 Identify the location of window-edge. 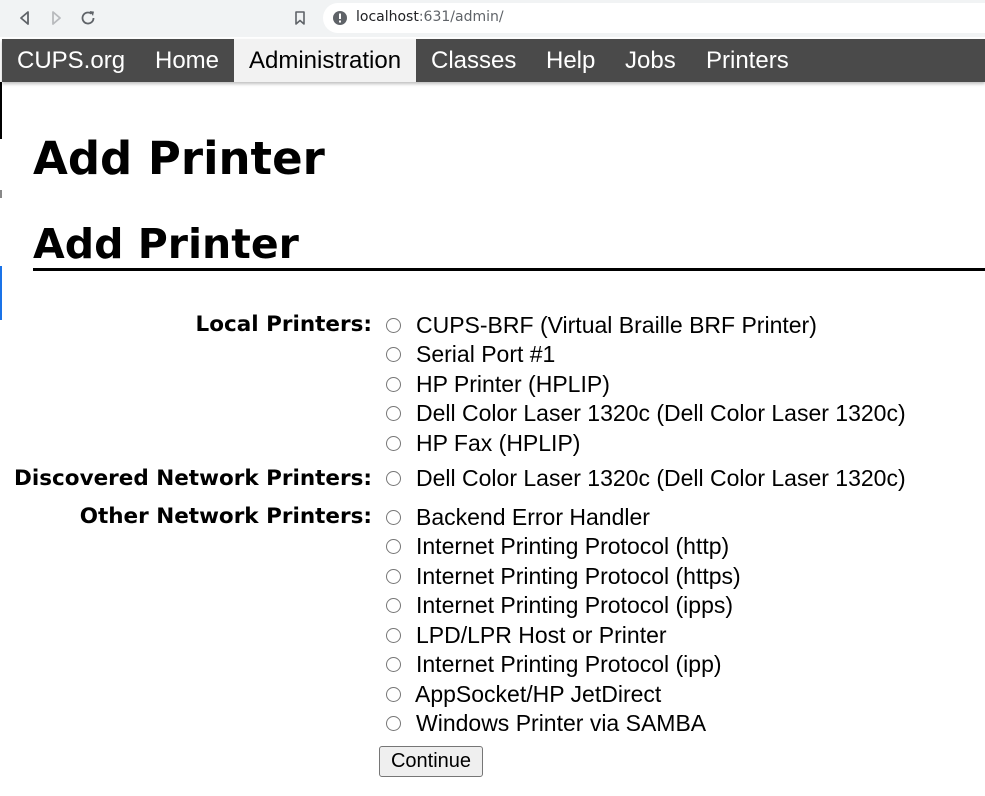
(1, 110).